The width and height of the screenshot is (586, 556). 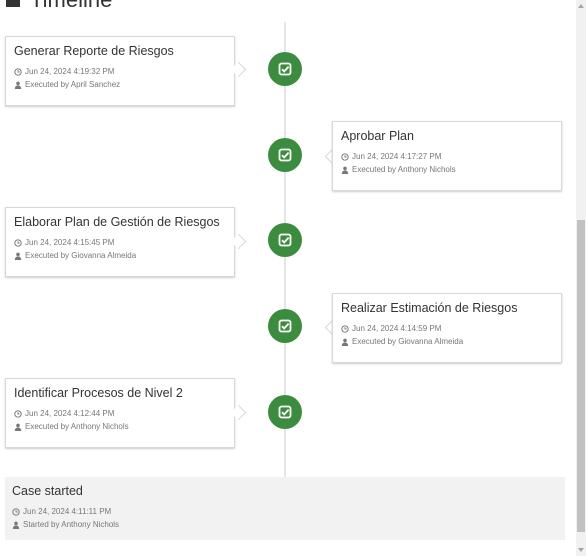 I want to click on timeline-header-icon, so click(x=13, y=3).